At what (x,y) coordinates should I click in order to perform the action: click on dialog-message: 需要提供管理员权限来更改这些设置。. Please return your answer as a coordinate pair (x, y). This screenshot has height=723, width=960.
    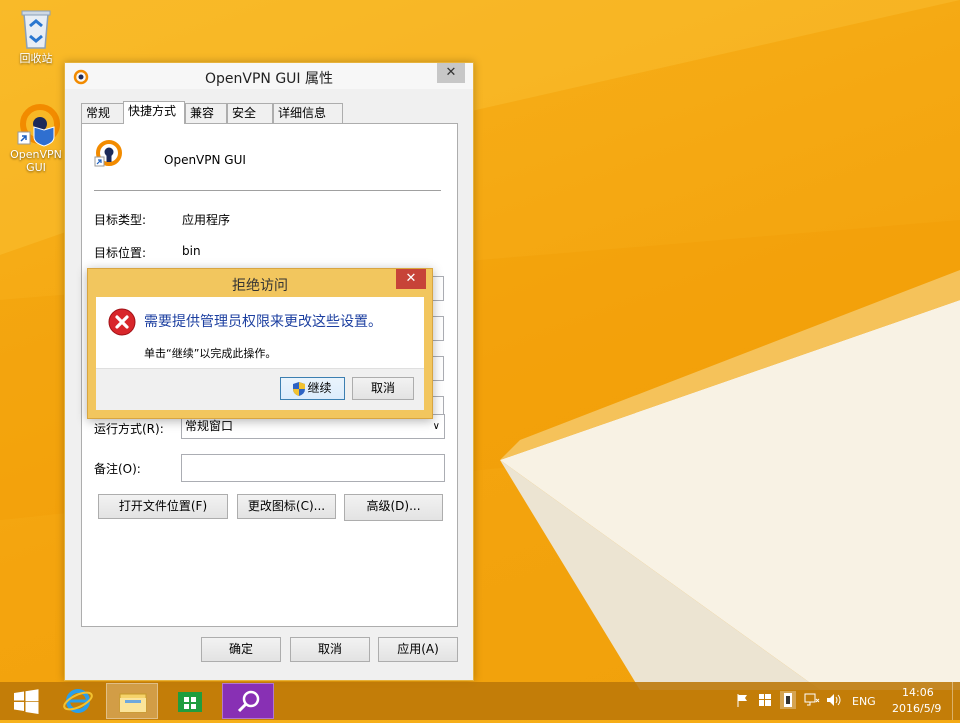
    Looking at the image, I should click on (263, 322).